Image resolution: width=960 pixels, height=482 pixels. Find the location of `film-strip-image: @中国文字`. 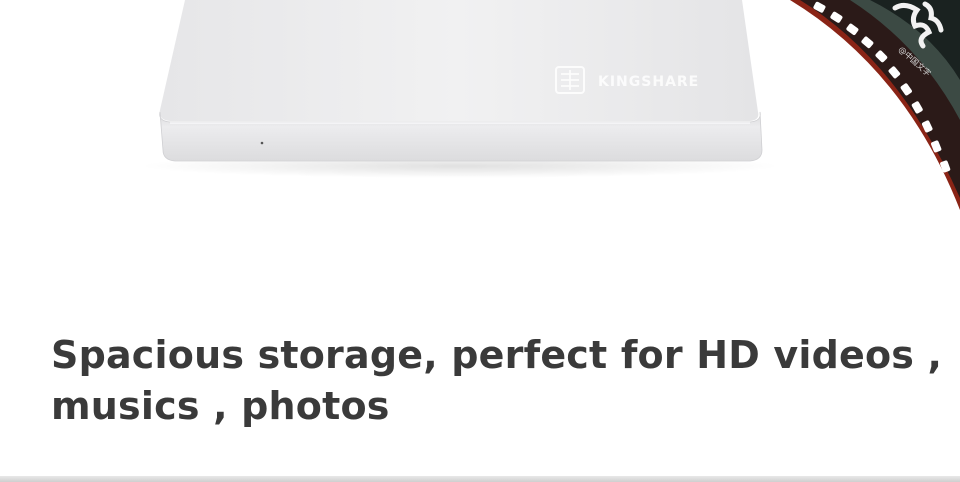

film-strip-image: @中国文字 is located at coordinates (875, 105).